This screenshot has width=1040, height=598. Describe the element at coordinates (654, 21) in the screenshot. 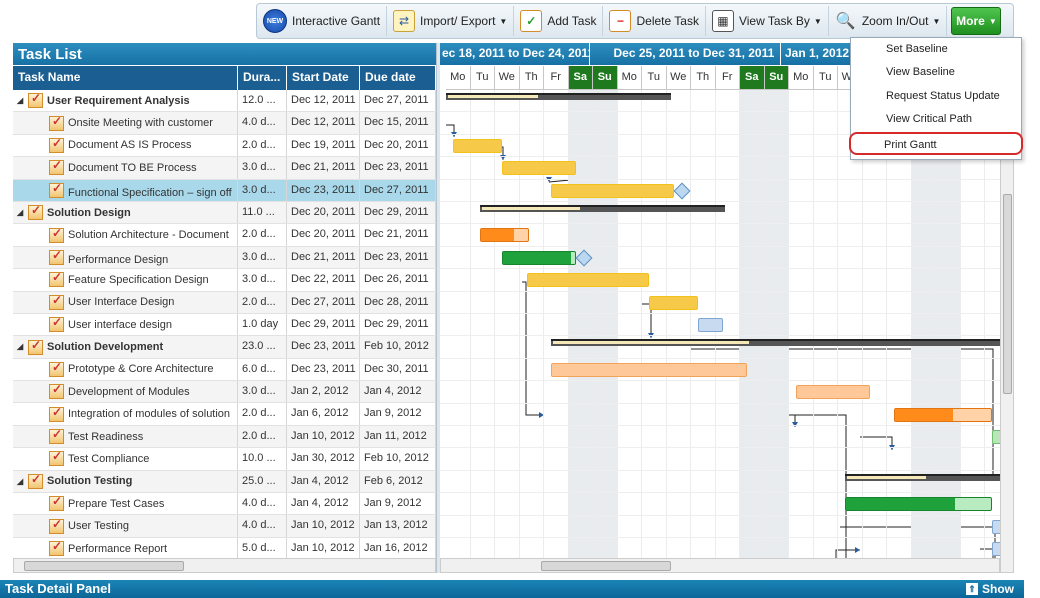

I see `delete-task-button: − Delete Task` at that location.